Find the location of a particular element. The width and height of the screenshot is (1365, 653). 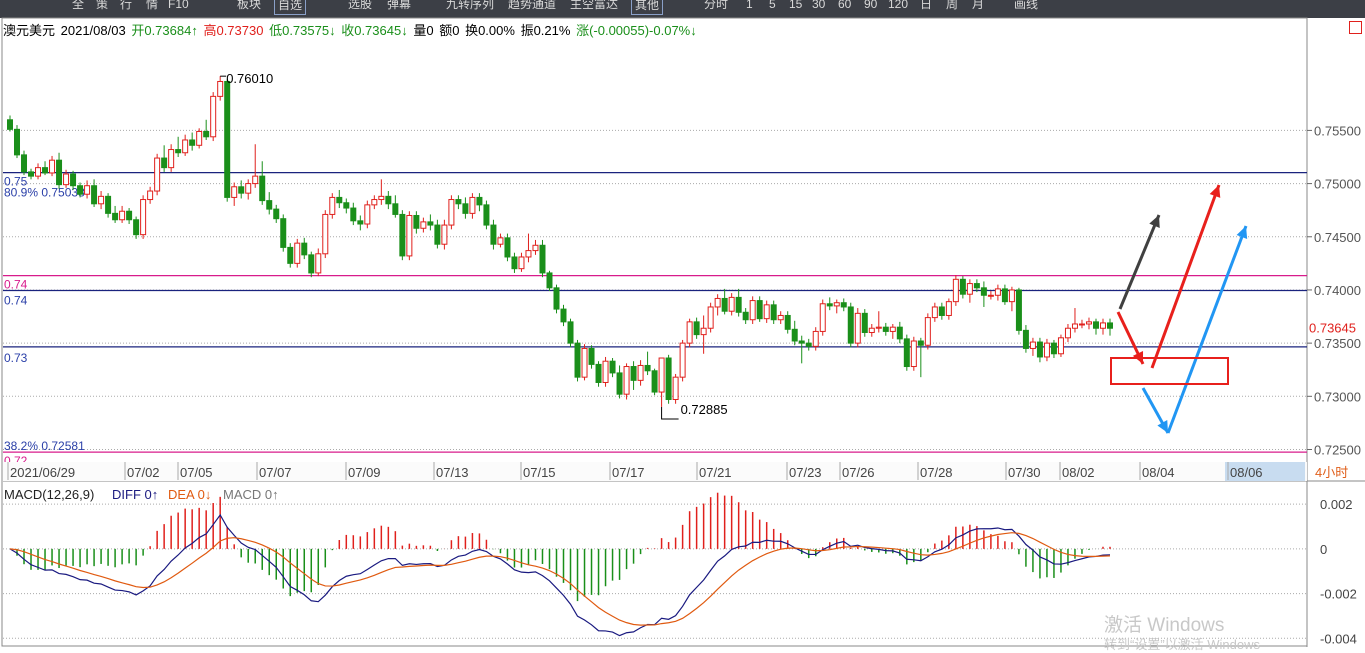

low-label: 0.72885 is located at coordinates (704, 409).